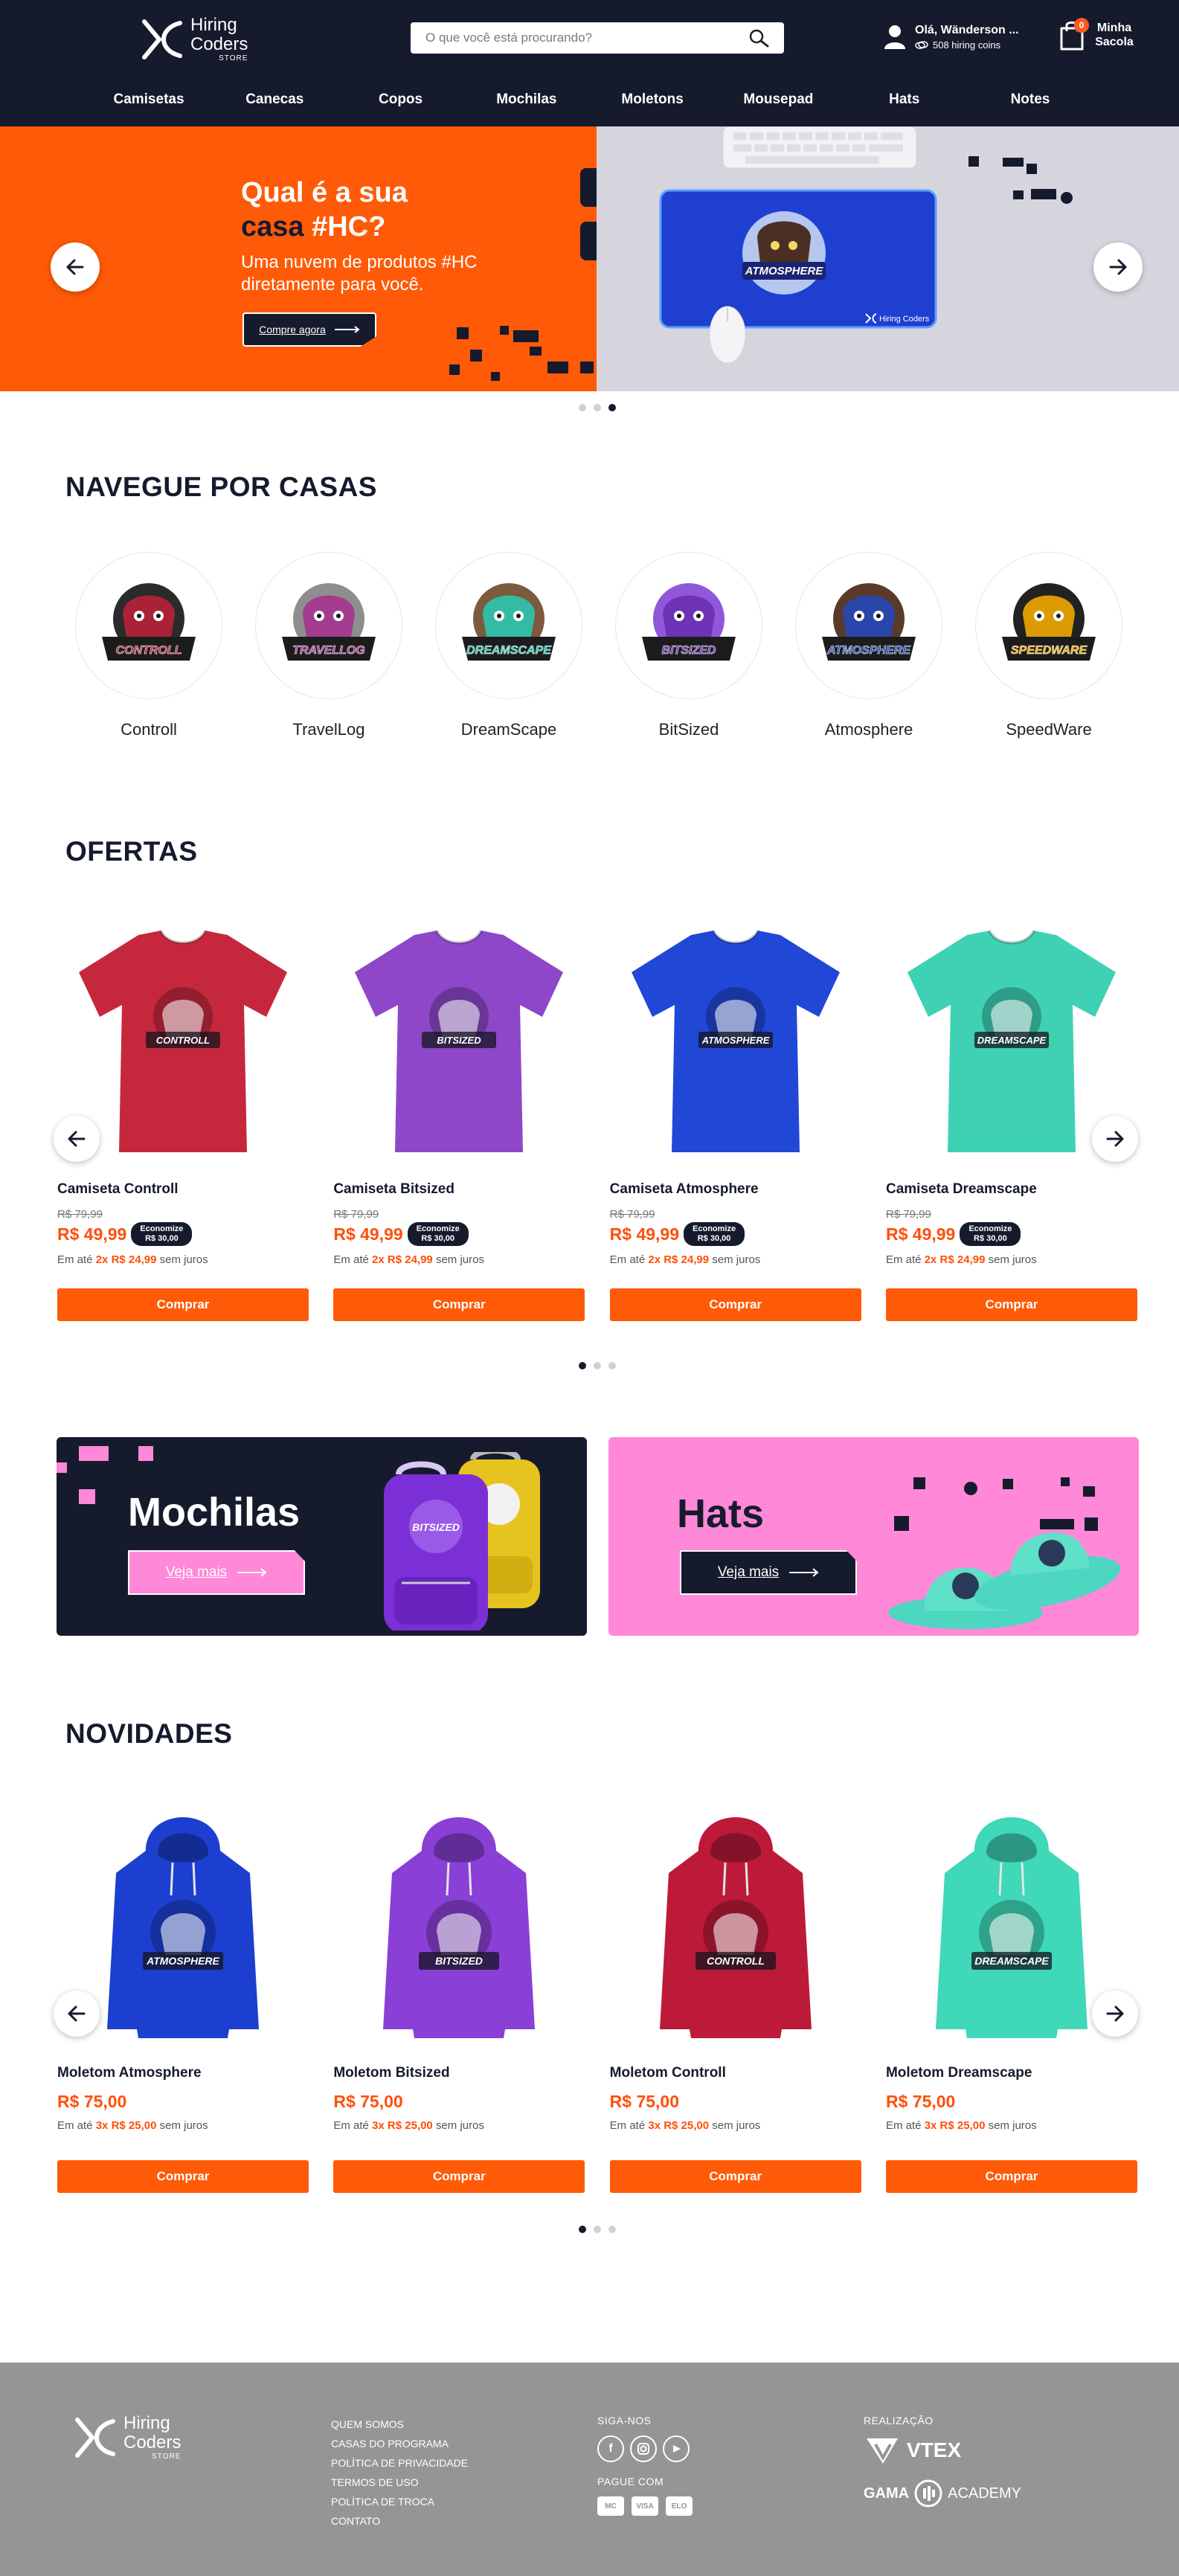  Describe the element at coordinates (399, 2443) in the screenshot. I see `footer-link-casas: CASAS DO PROGRAMA` at that location.